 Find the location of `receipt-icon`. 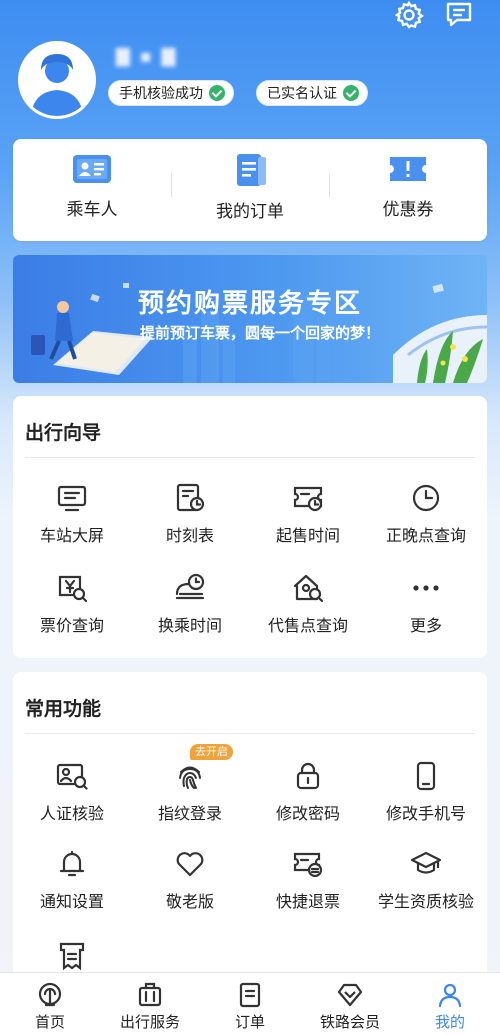

receipt-icon is located at coordinates (72, 956).